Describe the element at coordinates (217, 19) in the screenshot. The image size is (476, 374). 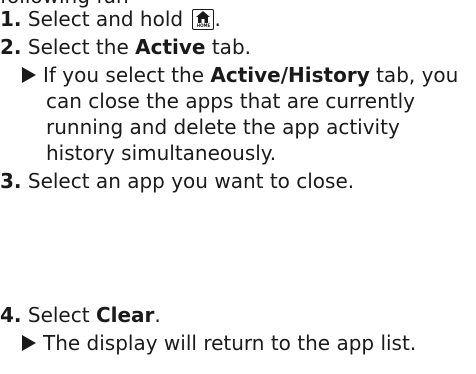
I see `step-suffix: .` at that location.